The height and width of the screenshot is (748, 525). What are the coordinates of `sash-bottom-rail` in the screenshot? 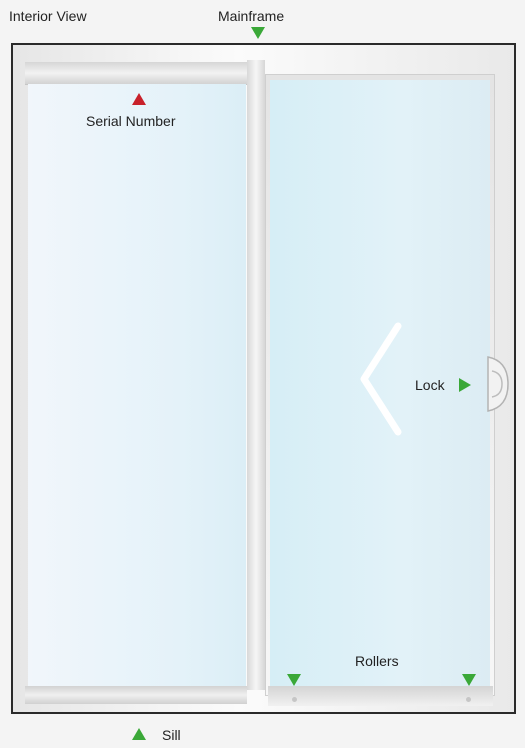 It's located at (380, 696).